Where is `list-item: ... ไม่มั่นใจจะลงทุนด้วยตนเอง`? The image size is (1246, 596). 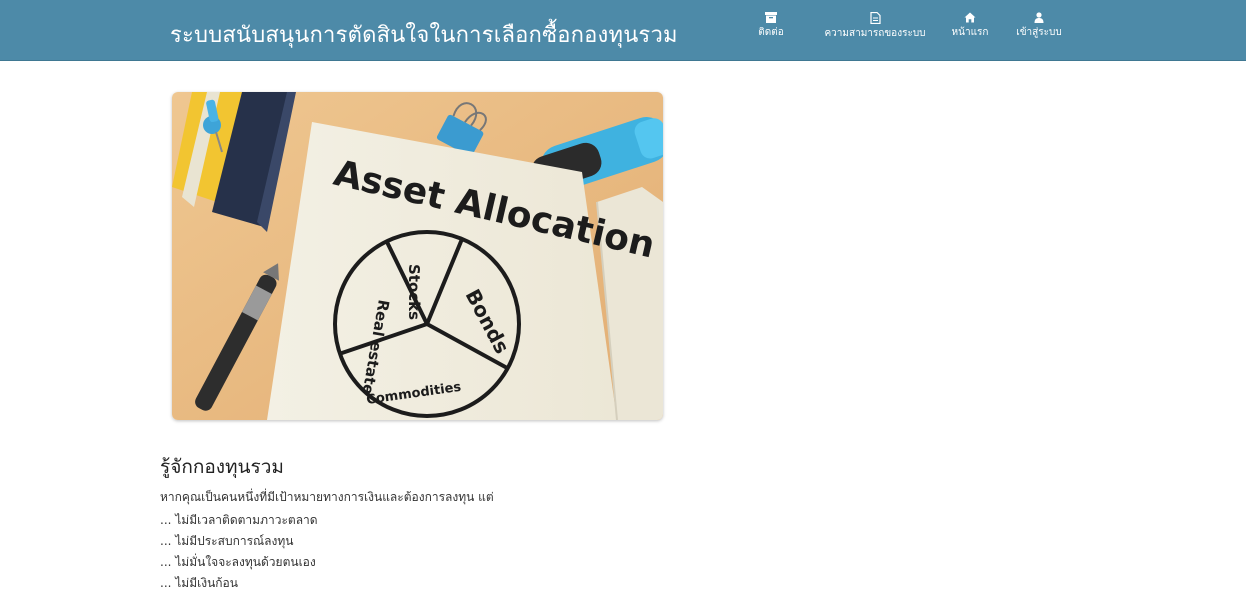 list-item: ... ไม่มั่นใจจะลงทุนด้วยตนเอง is located at coordinates (238, 562).